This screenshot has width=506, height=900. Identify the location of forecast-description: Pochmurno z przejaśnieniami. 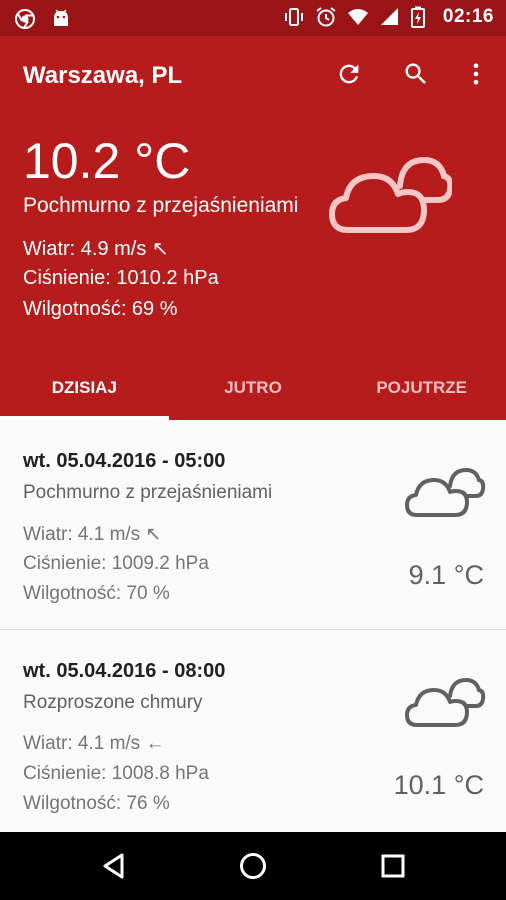
(148, 492).